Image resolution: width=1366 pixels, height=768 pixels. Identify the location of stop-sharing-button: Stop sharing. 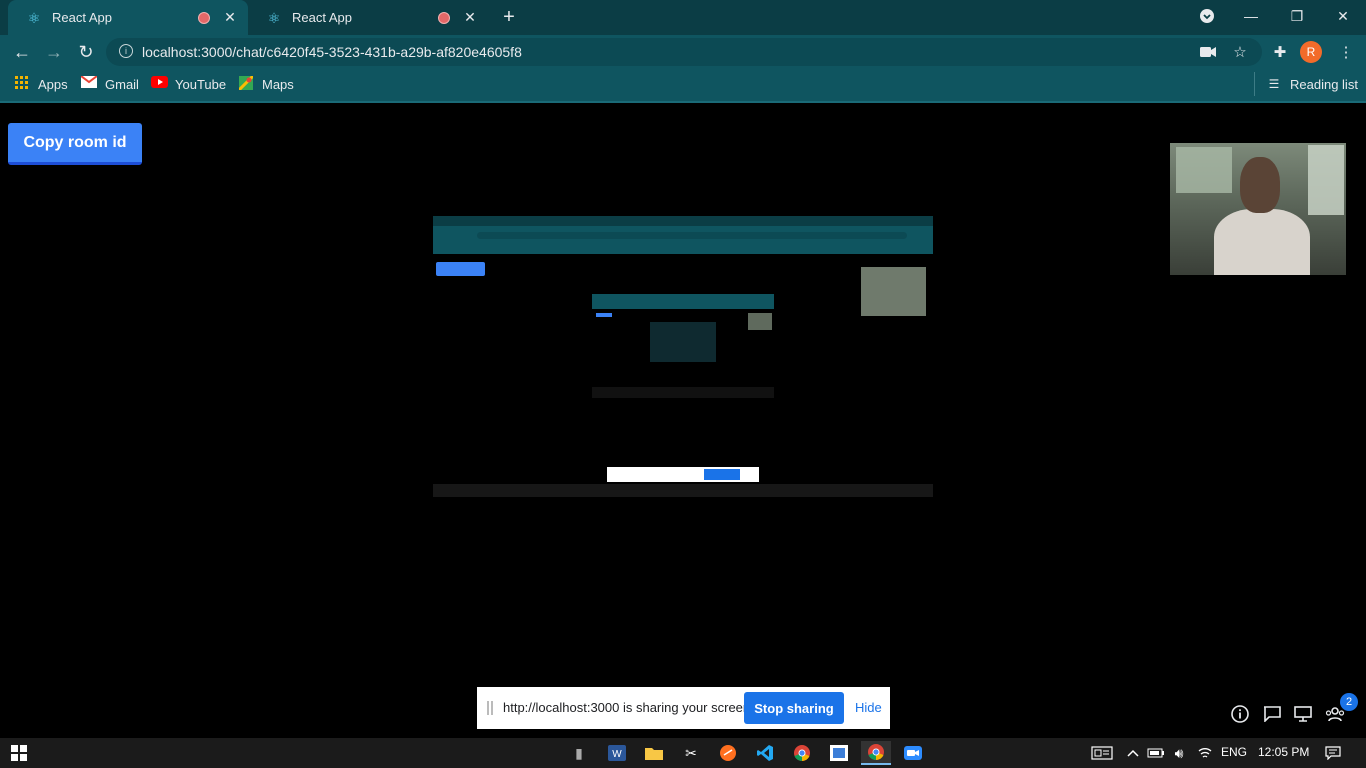
(794, 708).